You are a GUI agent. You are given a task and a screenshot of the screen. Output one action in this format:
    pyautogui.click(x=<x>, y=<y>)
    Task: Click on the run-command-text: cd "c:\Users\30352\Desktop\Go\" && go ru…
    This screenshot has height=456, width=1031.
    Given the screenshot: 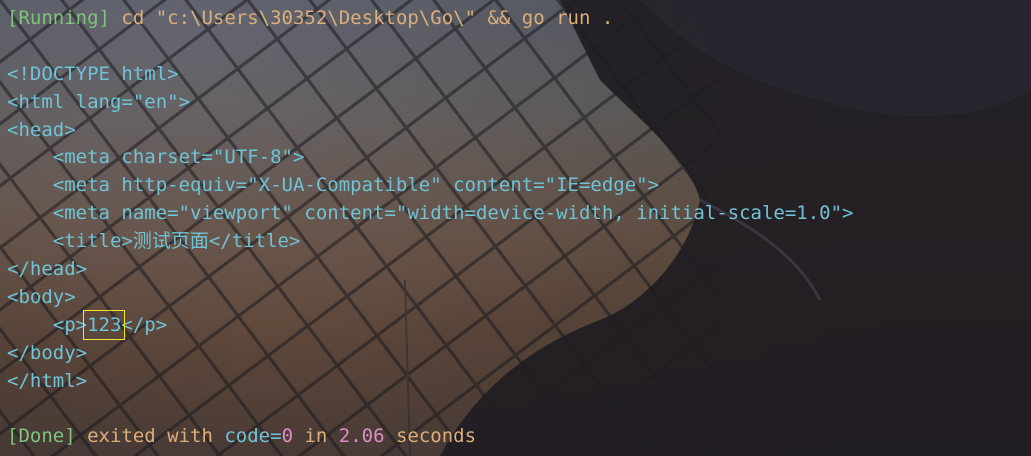 What is the action you would take?
    pyautogui.click(x=367, y=18)
    